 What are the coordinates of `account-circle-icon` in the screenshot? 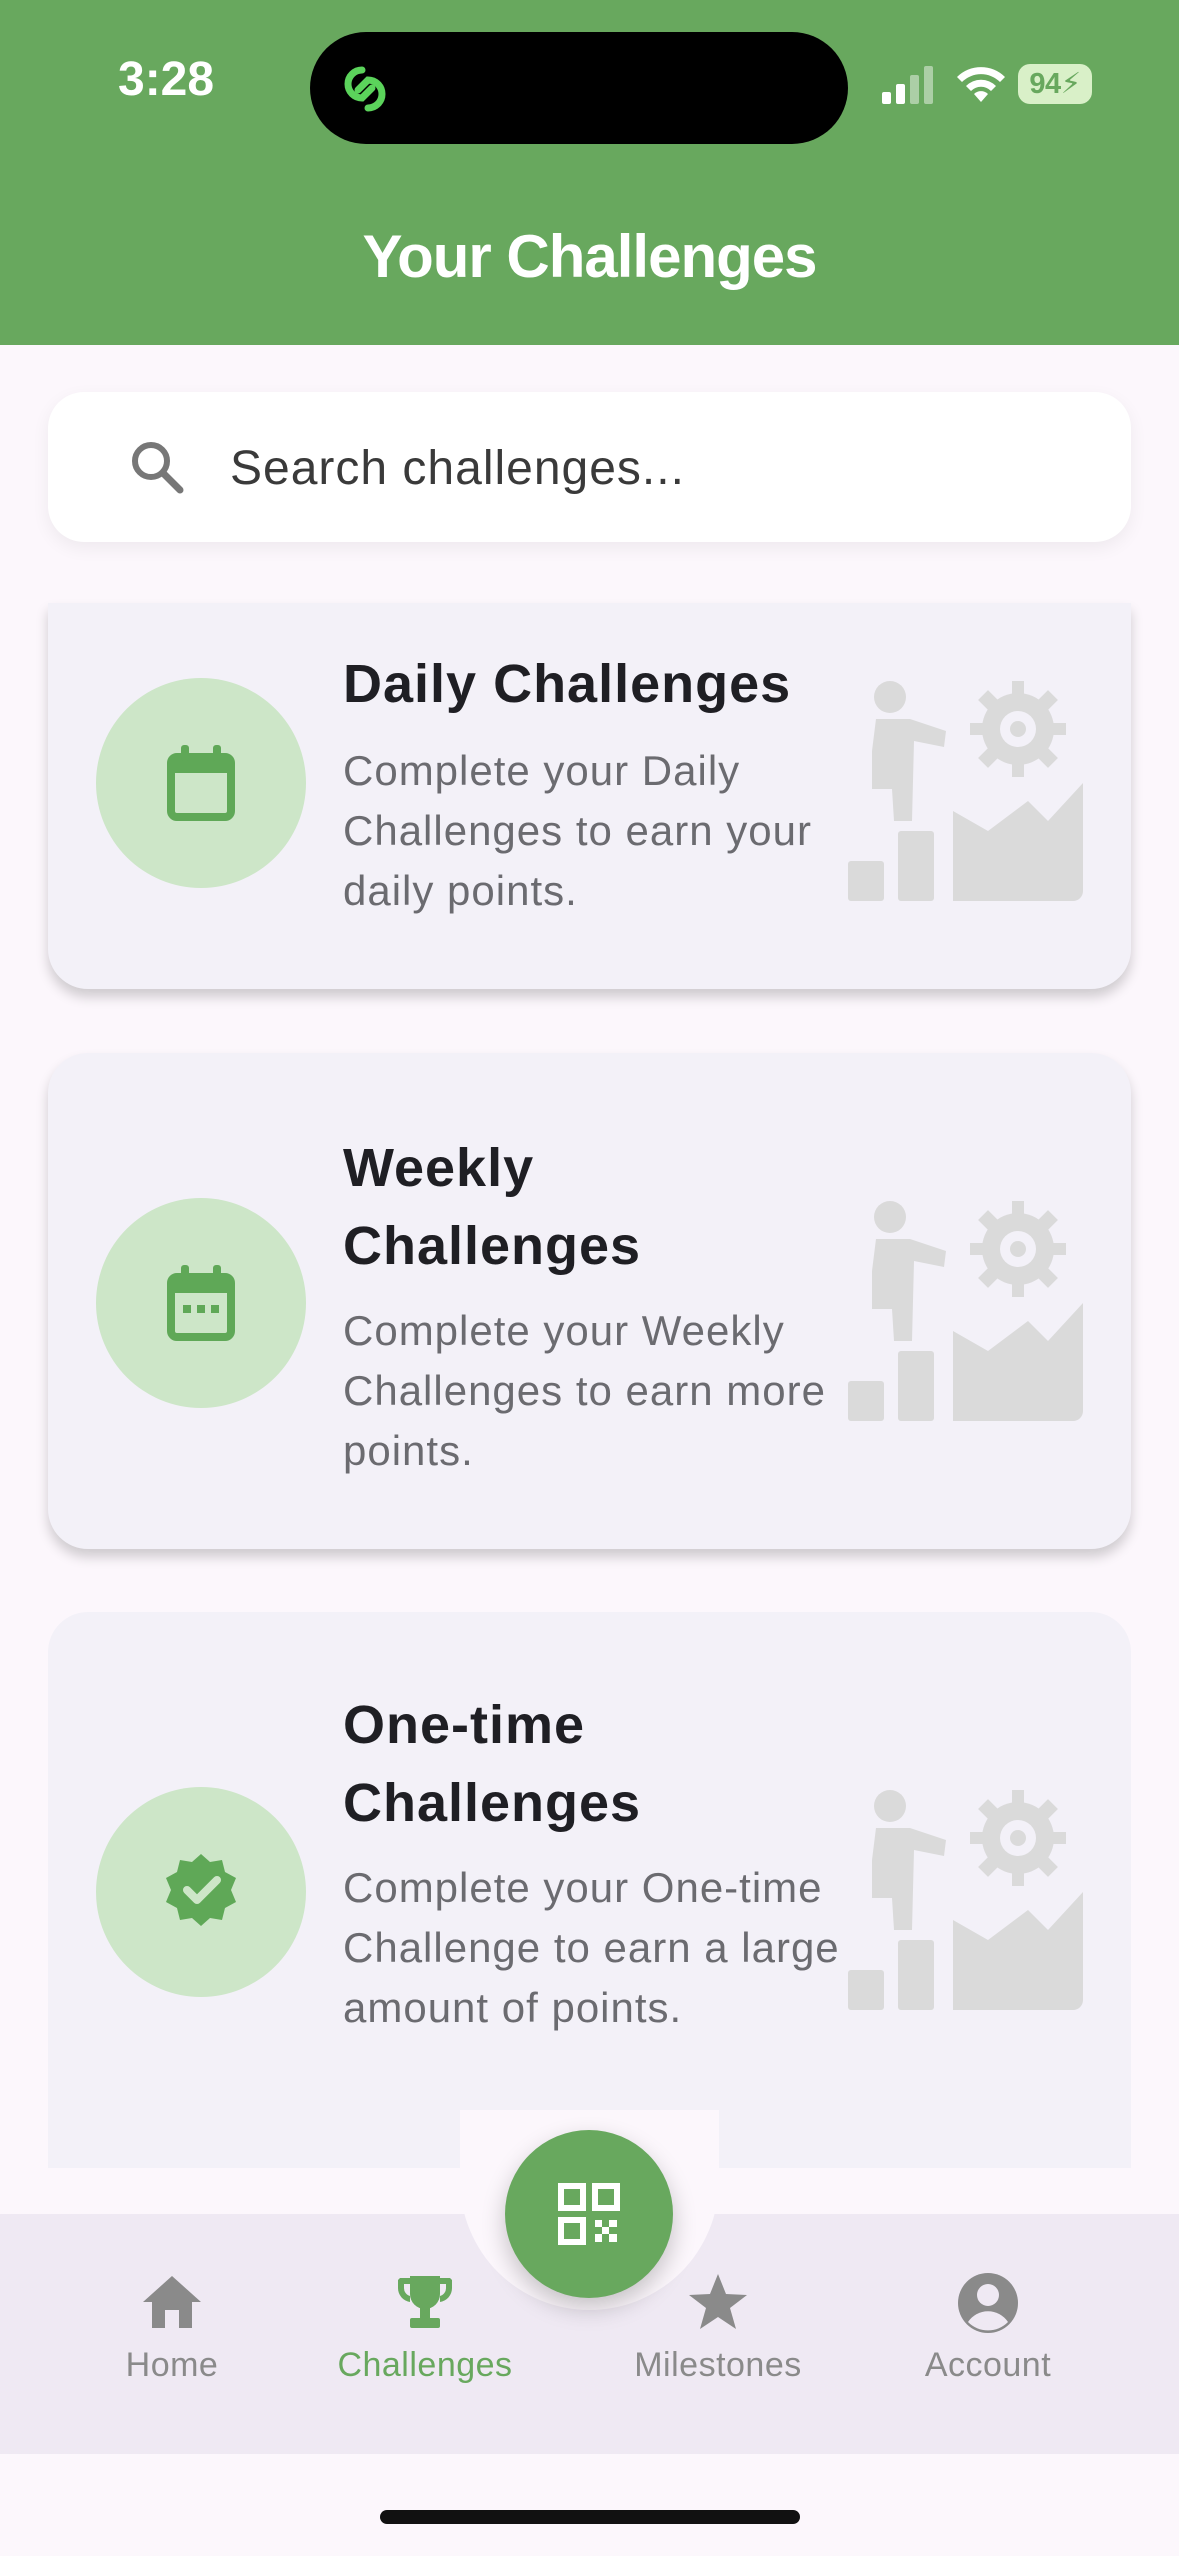 It's located at (988, 2303).